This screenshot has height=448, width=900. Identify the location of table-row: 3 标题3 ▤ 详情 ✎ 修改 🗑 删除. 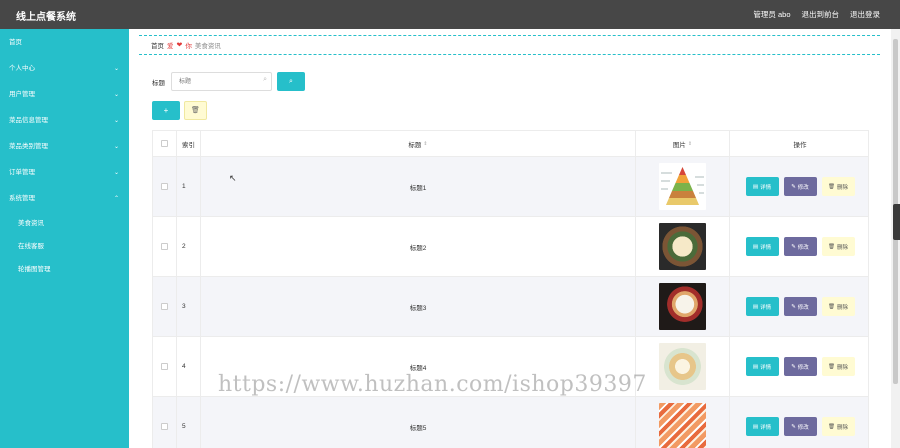
(510, 307).